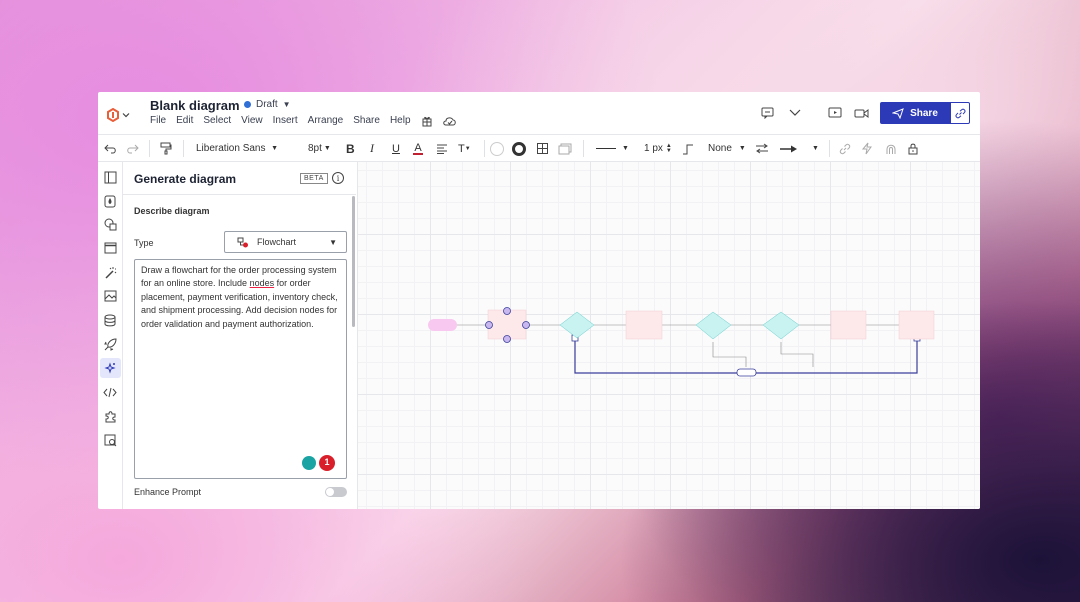  I want to click on undo-icon, so click(110, 148).